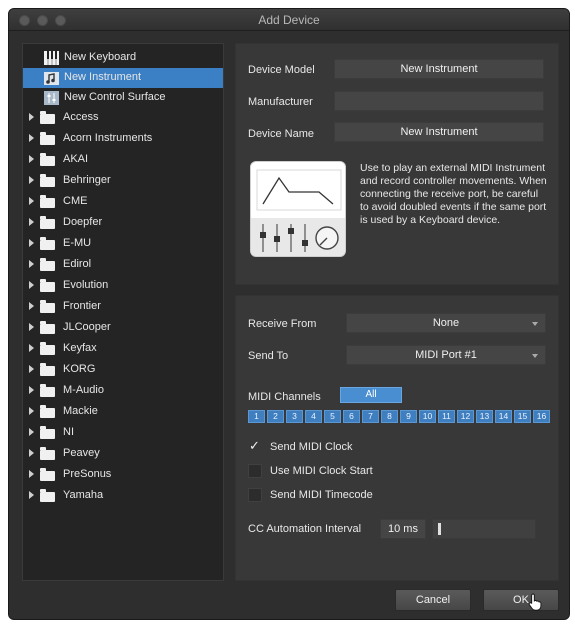  Describe the element at coordinates (408, 416) in the screenshot. I see `midi-channel-button: 9` at that location.